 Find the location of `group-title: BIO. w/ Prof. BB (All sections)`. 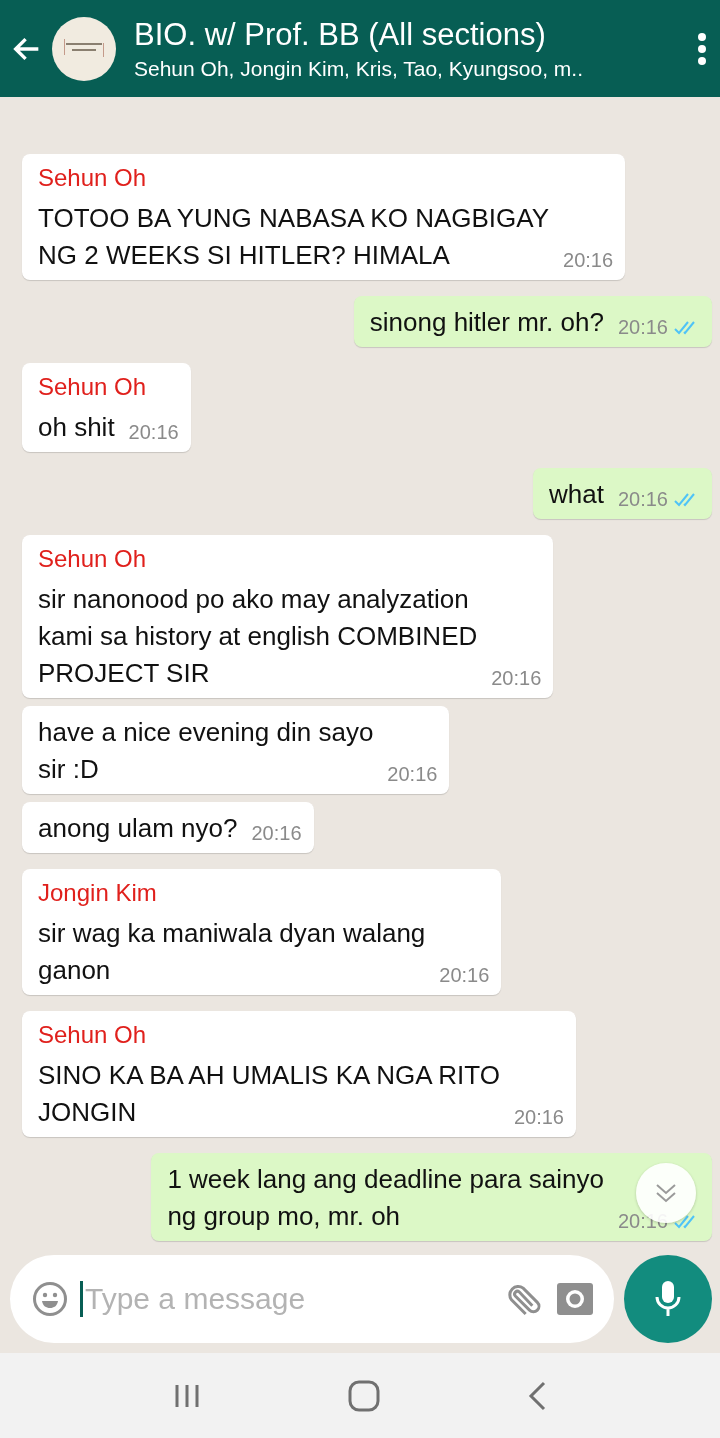

group-title: BIO. w/ Prof. BB (All sections) is located at coordinates (411, 34).